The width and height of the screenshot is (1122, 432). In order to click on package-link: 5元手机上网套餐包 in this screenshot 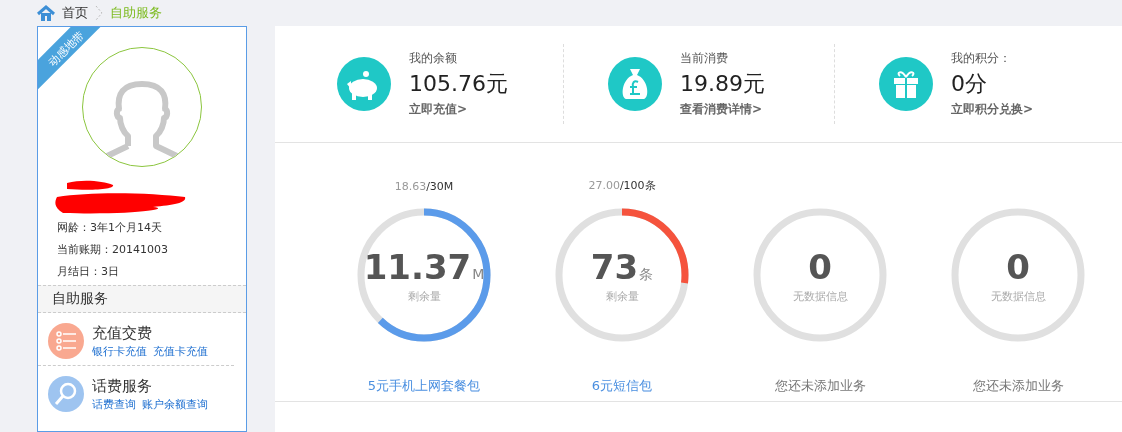, I will do `click(424, 386)`.